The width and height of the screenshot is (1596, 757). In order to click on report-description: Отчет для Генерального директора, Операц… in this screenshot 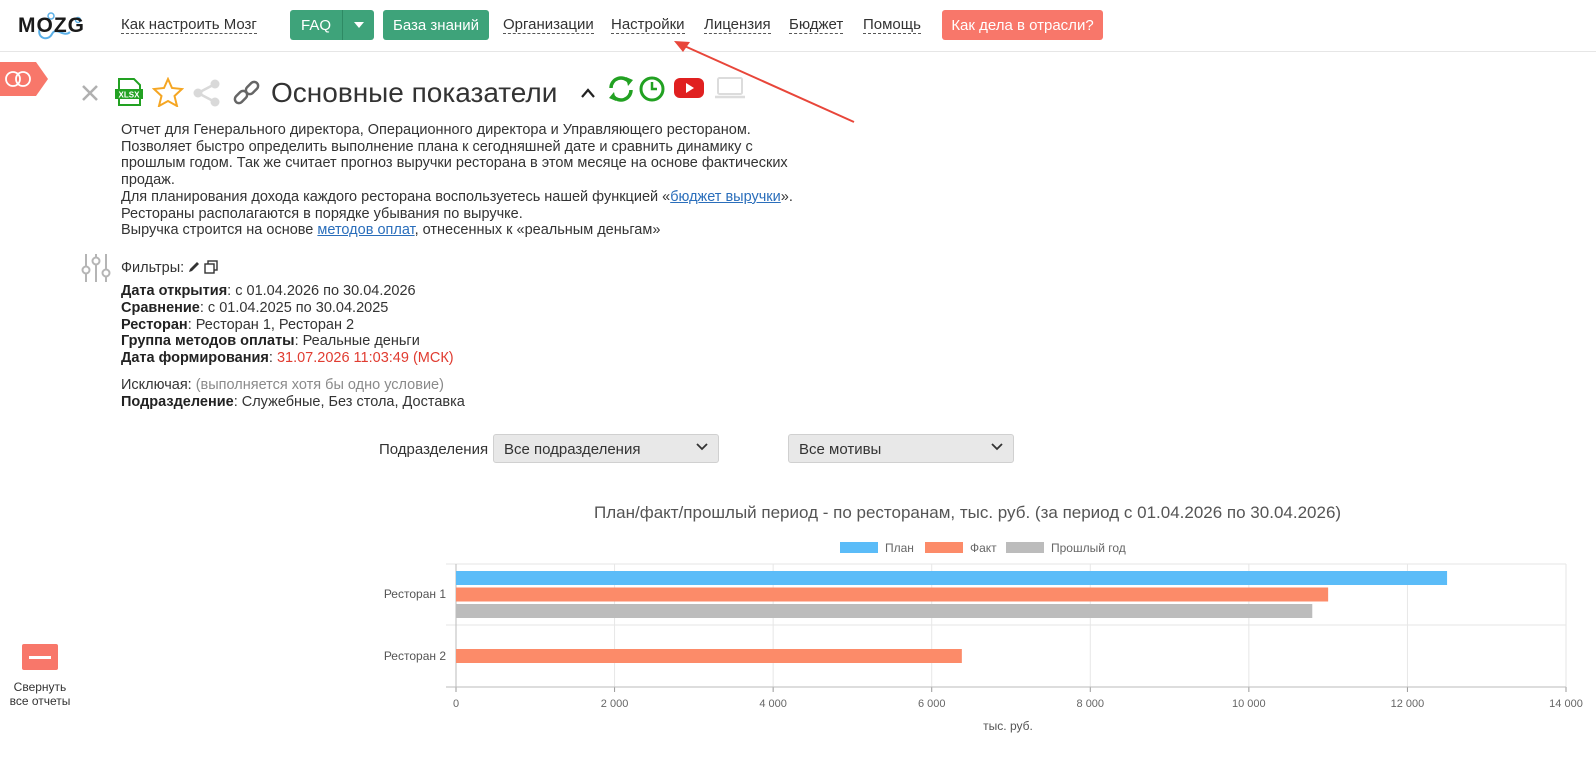, I will do `click(461, 180)`.